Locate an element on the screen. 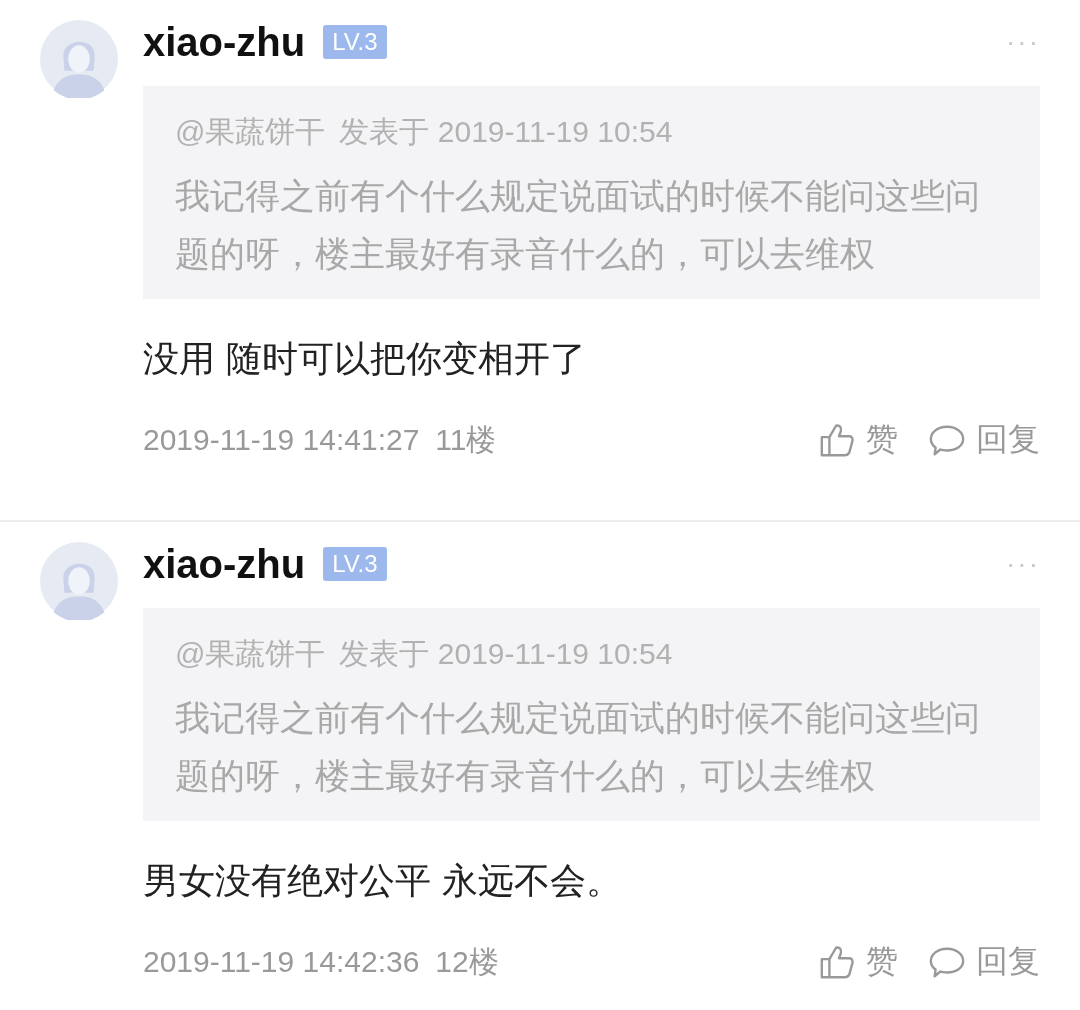 This screenshot has width=1080, height=1010. comment-time: 2019-11-19 14:41:27 is located at coordinates (281, 440).